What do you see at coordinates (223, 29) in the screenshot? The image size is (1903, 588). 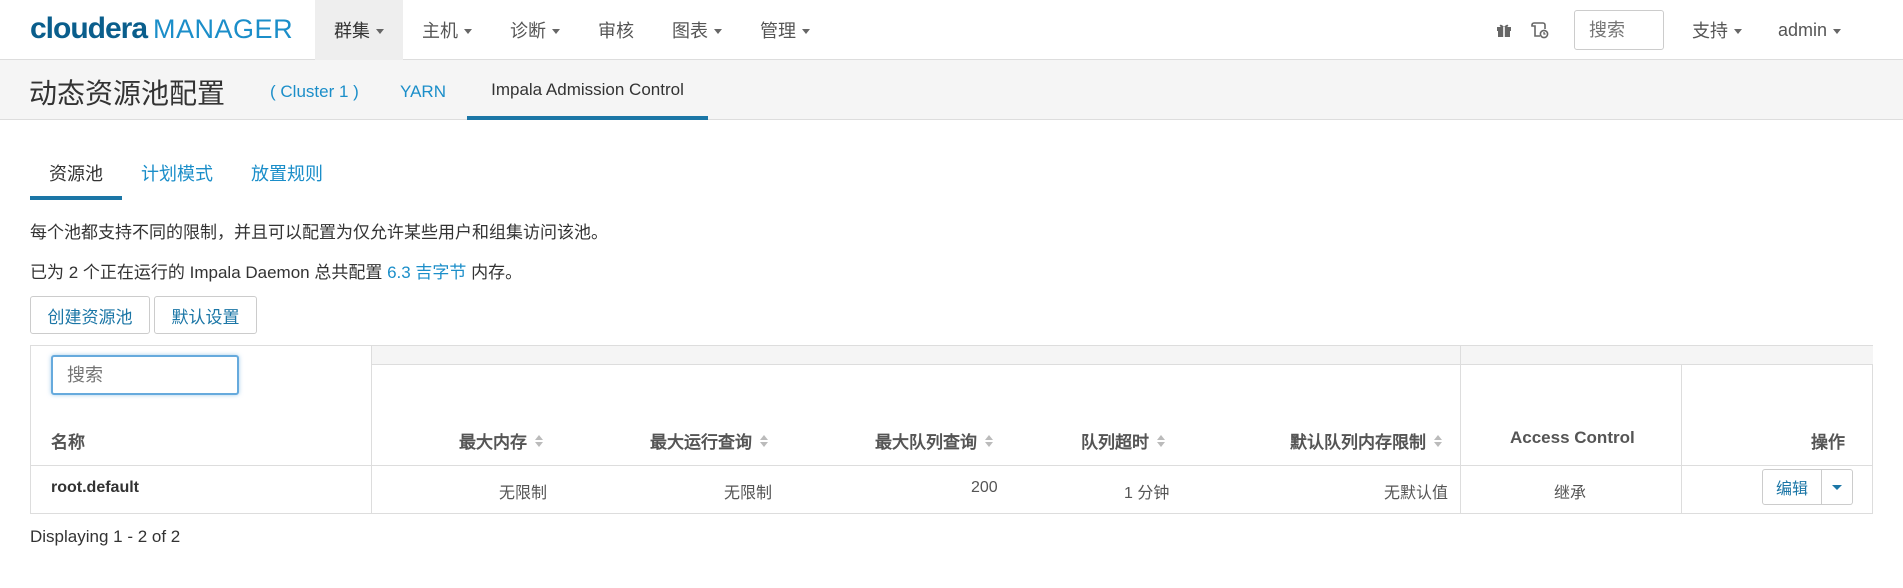 I see `logo-product: MANAGER` at bounding box center [223, 29].